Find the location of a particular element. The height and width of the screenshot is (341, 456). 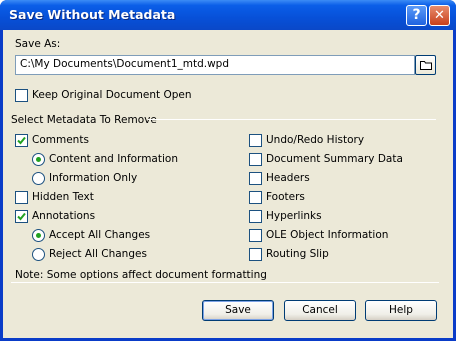

ole-object-information-label: OLE Object Information is located at coordinates (327, 235).